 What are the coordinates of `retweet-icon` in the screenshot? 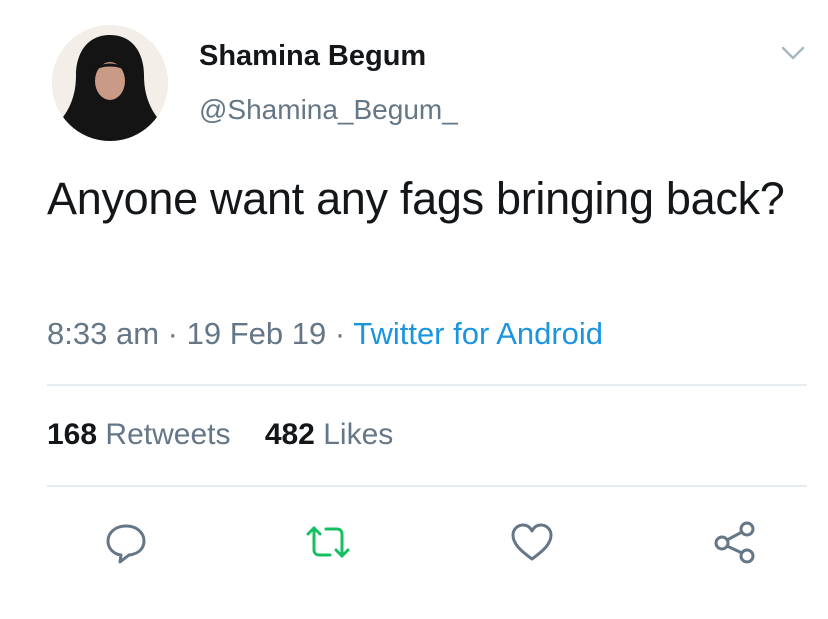 It's located at (328, 542).